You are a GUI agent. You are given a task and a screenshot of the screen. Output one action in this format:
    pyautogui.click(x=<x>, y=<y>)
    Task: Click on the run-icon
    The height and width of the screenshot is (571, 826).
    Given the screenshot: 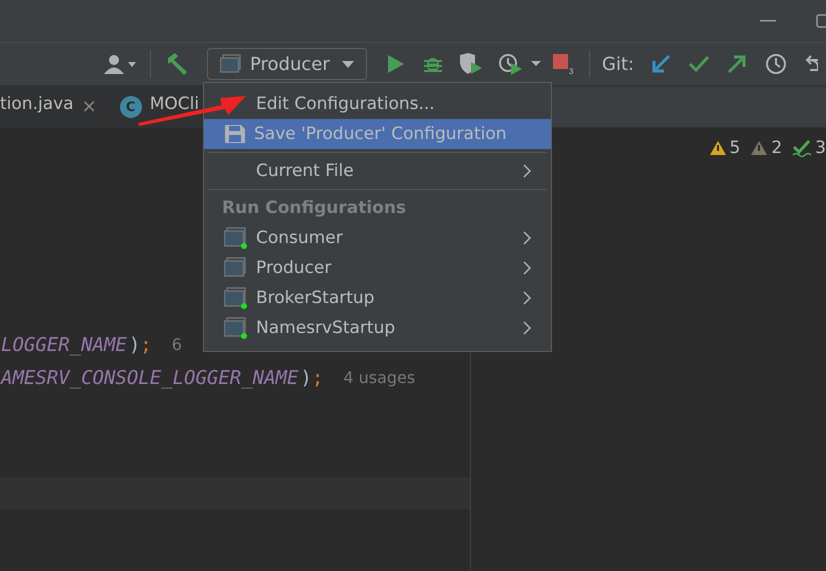 What is the action you would take?
    pyautogui.click(x=396, y=64)
    